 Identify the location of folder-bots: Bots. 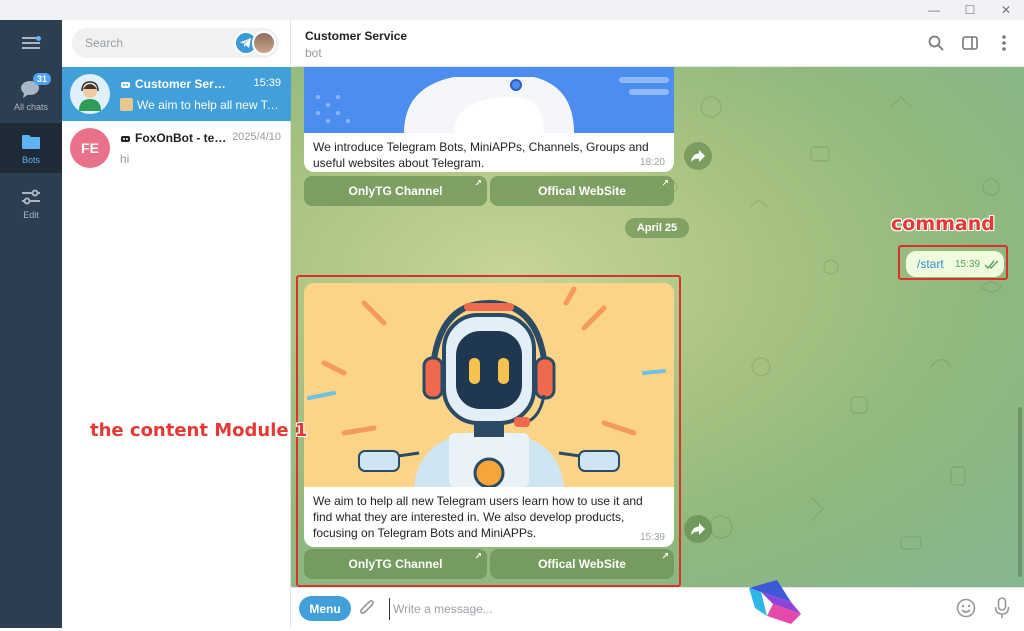
(31, 148).